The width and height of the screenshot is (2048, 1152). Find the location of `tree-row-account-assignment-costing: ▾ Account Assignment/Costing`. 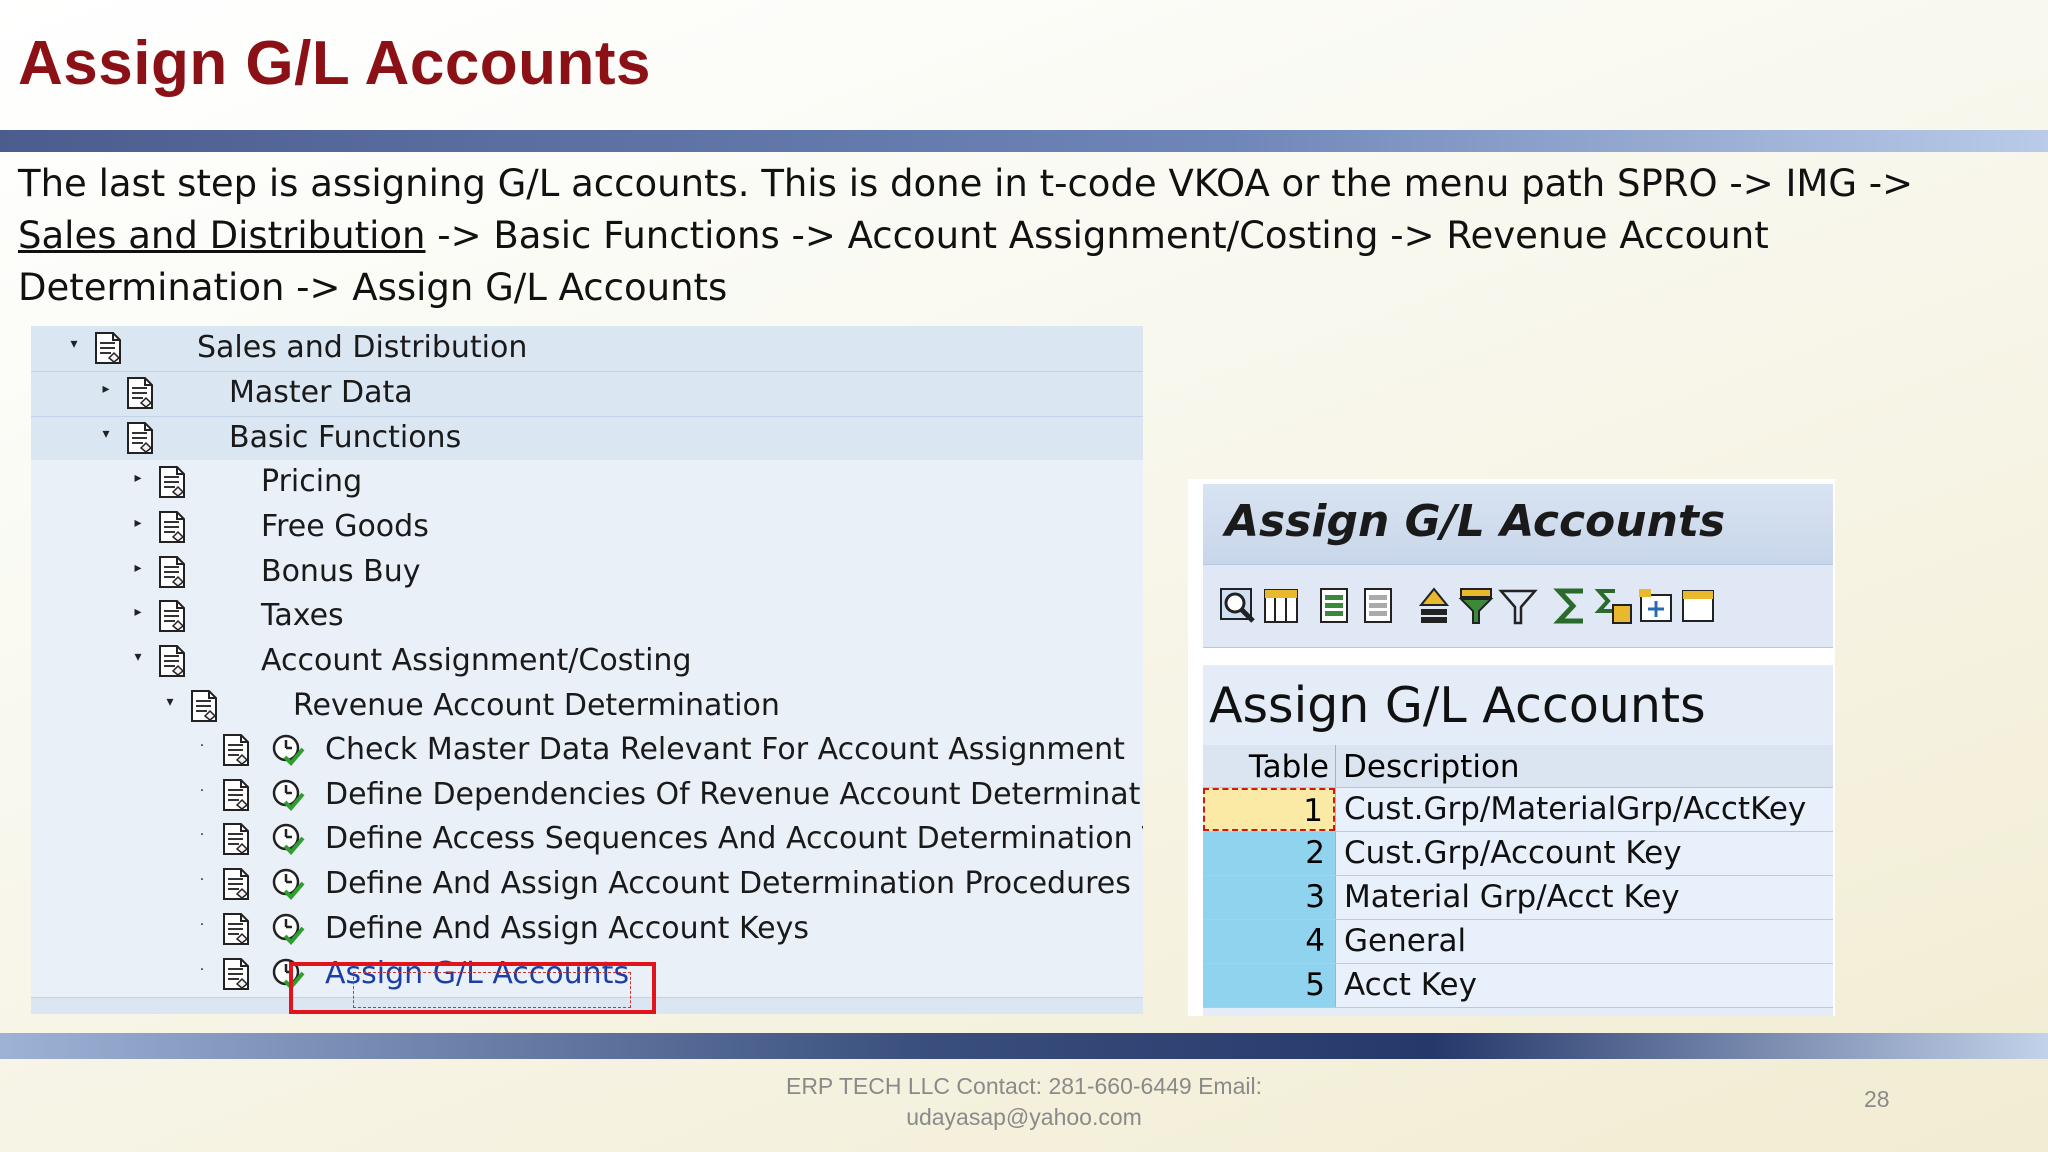

tree-row-account-assignment-costing: ▾ Account Assignment/Costing is located at coordinates (587, 662).